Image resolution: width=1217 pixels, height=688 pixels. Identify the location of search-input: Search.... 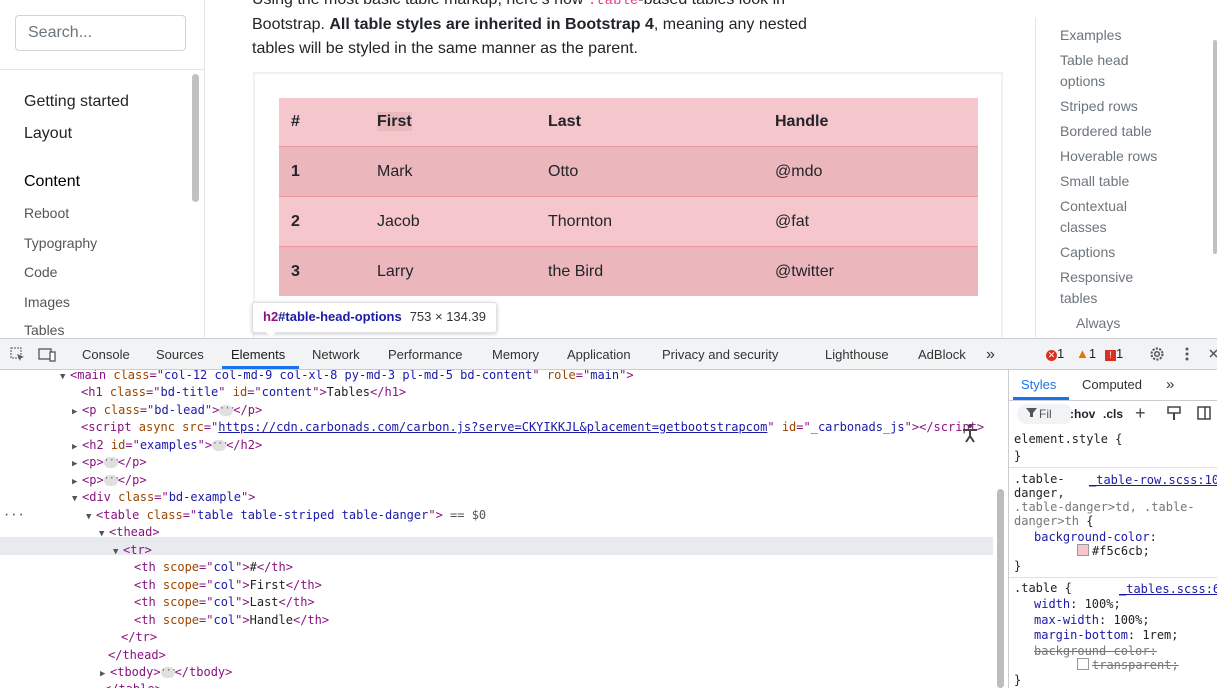
(100, 33).